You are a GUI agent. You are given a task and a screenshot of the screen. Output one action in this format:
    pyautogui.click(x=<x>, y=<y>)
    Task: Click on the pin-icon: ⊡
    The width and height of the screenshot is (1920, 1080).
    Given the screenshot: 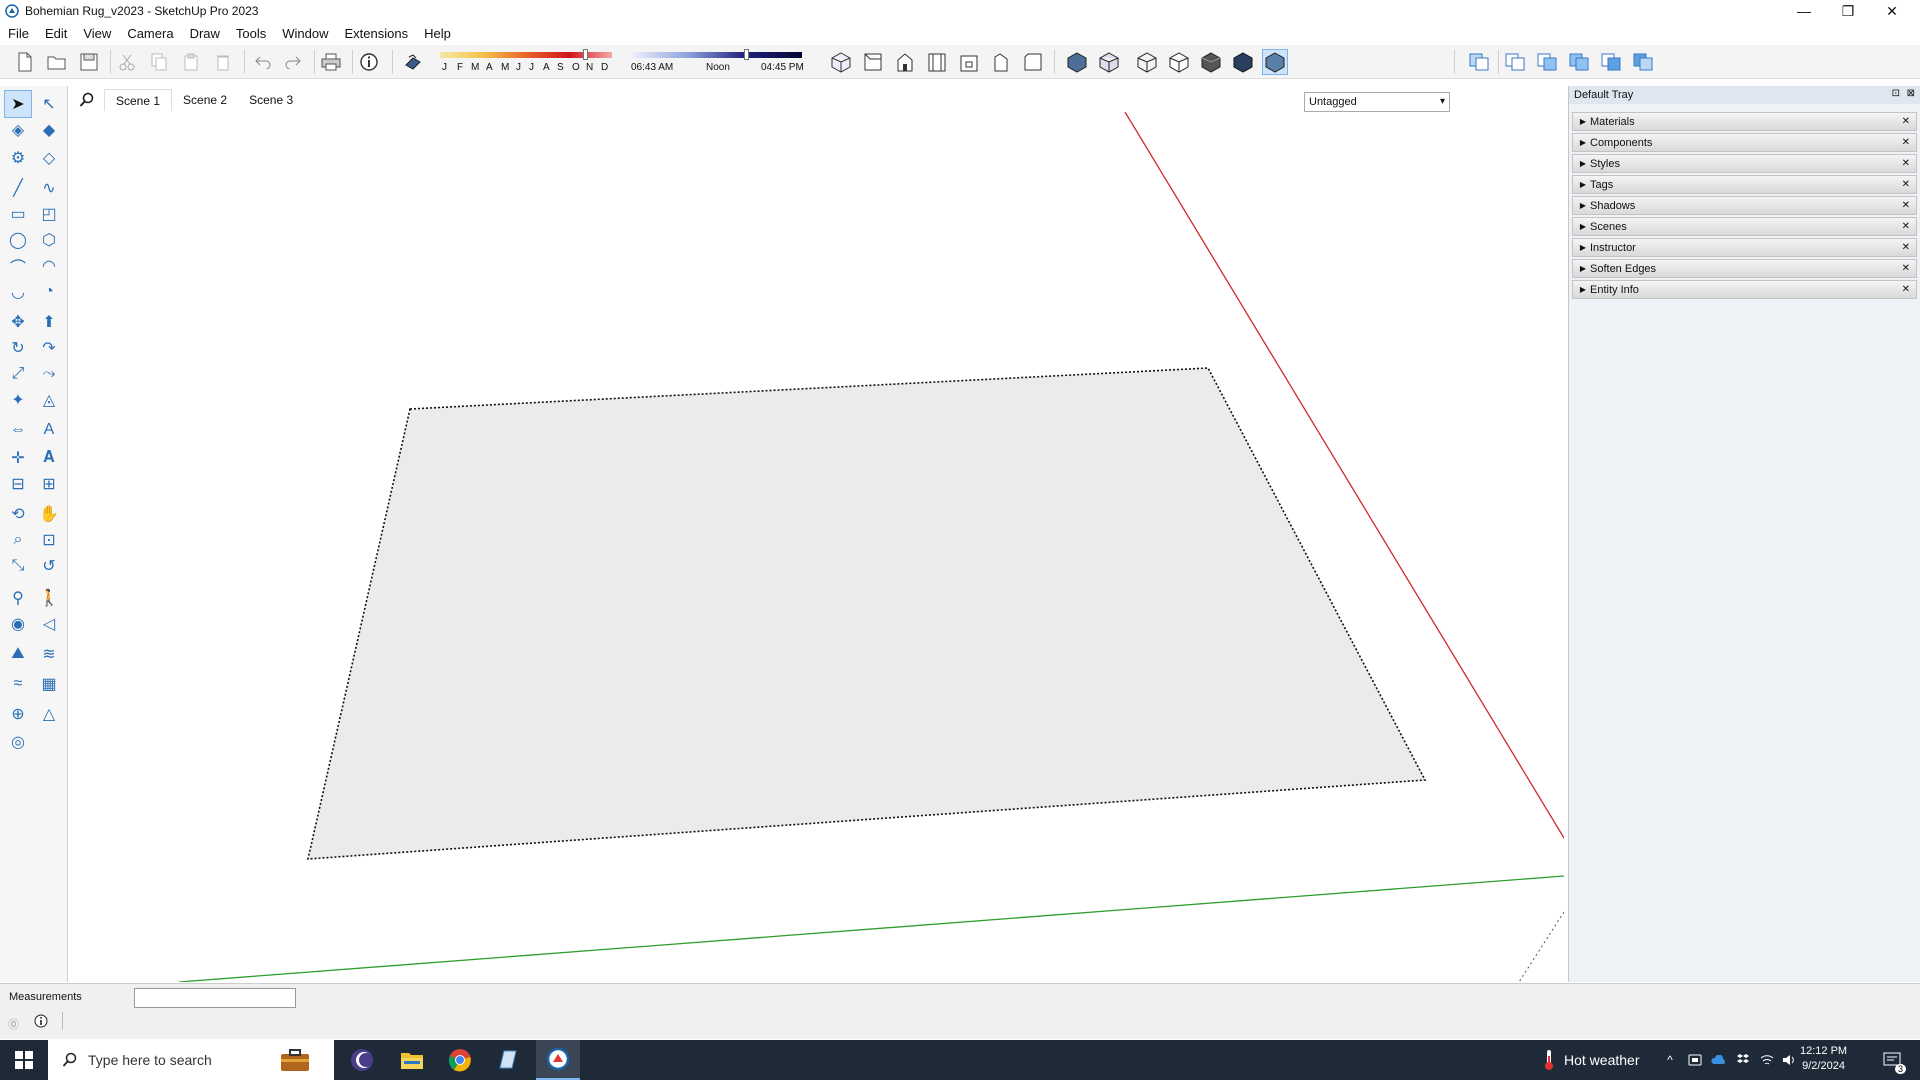 What is the action you would take?
    pyautogui.click(x=1896, y=93)
    